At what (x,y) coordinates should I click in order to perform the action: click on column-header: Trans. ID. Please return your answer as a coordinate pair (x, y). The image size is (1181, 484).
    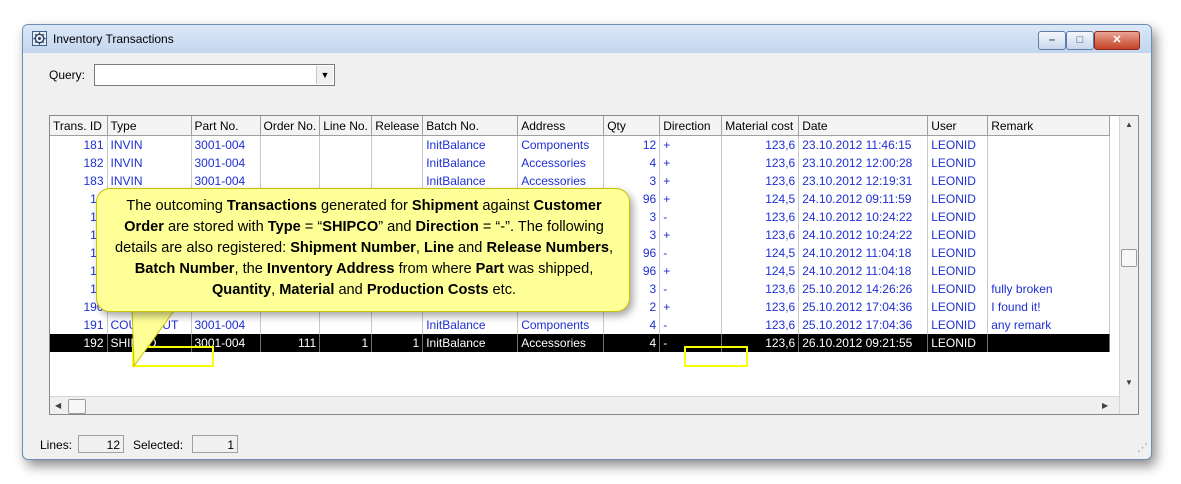
    Looking at the image, I should click on (79, 126).